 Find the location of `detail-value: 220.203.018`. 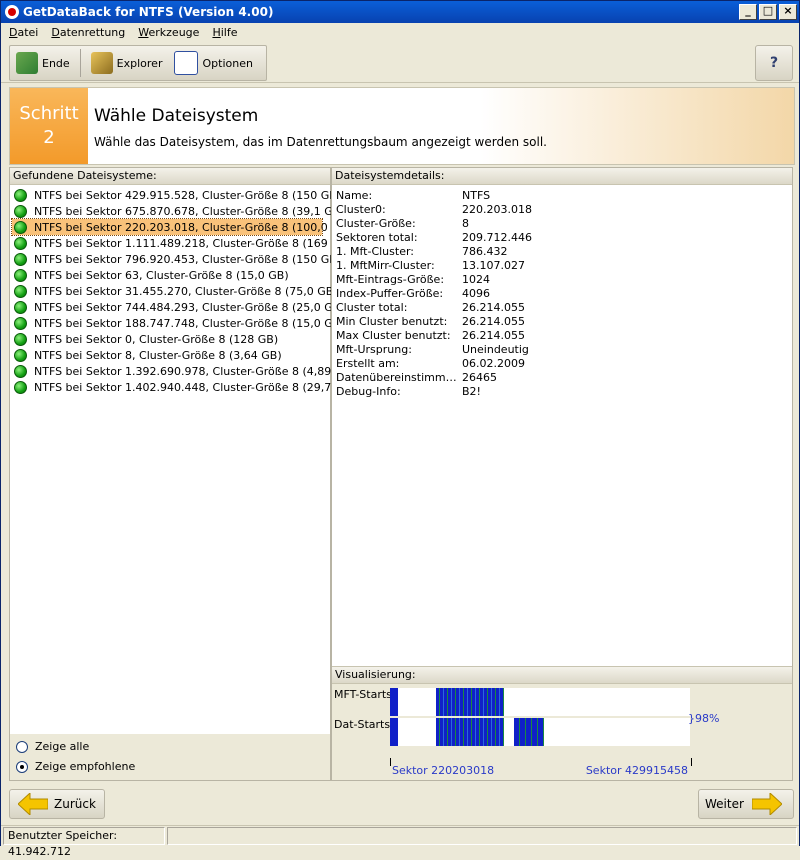

detail-value: 220.203.018 is located at coordinates (497, 209).